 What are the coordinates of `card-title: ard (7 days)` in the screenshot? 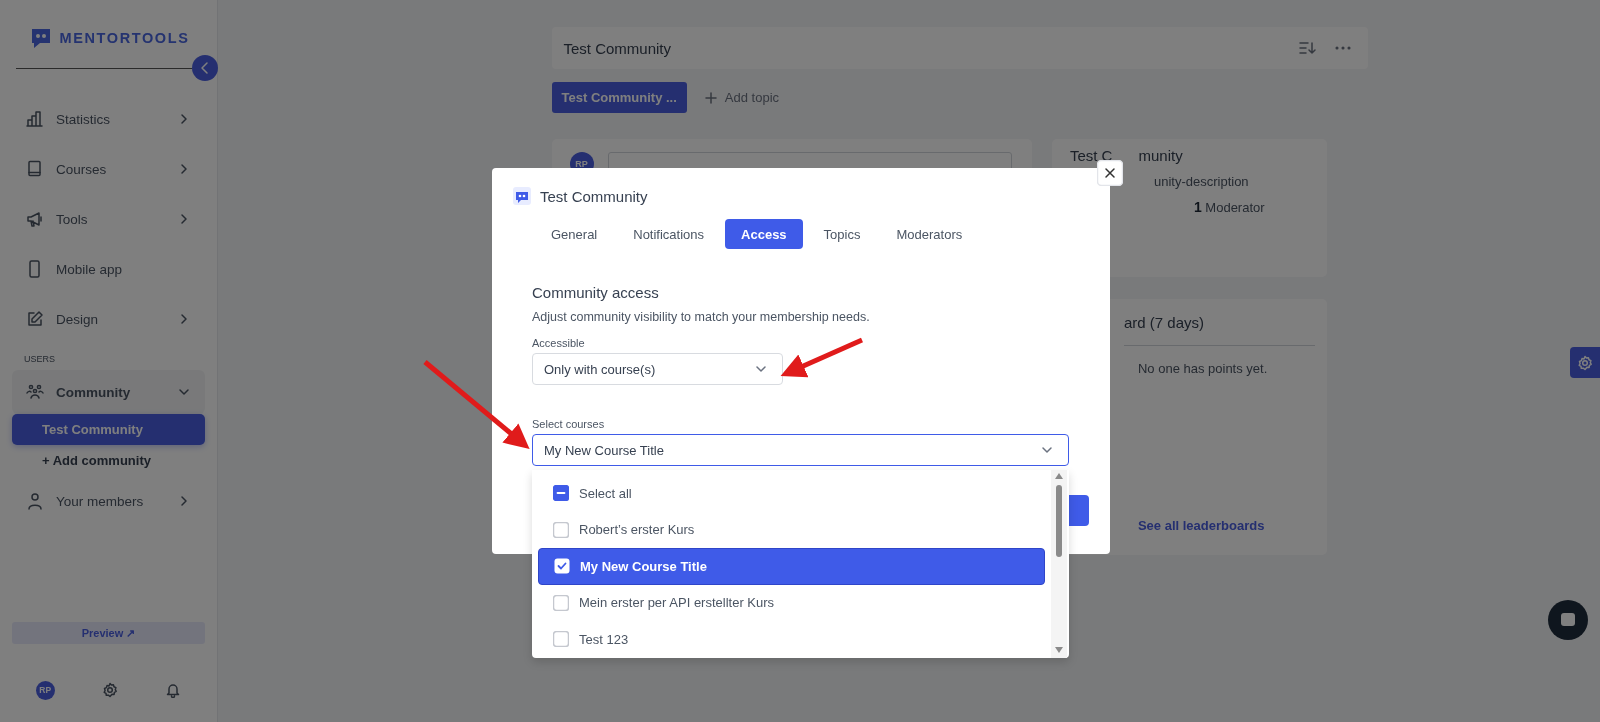 It's located at (1219, 330).